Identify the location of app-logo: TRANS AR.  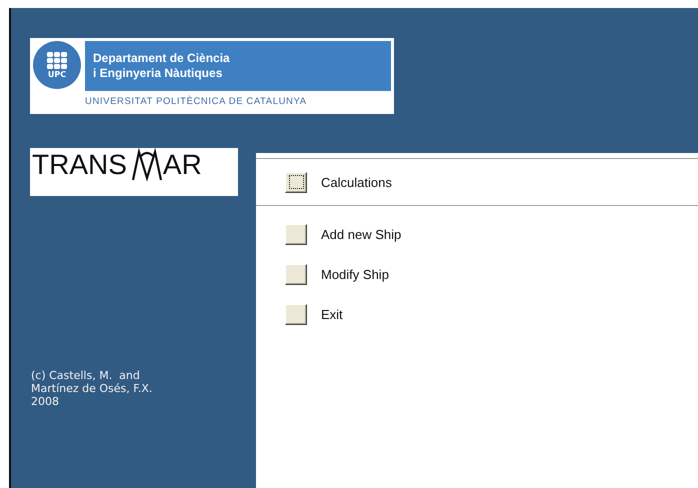
(134, 172).